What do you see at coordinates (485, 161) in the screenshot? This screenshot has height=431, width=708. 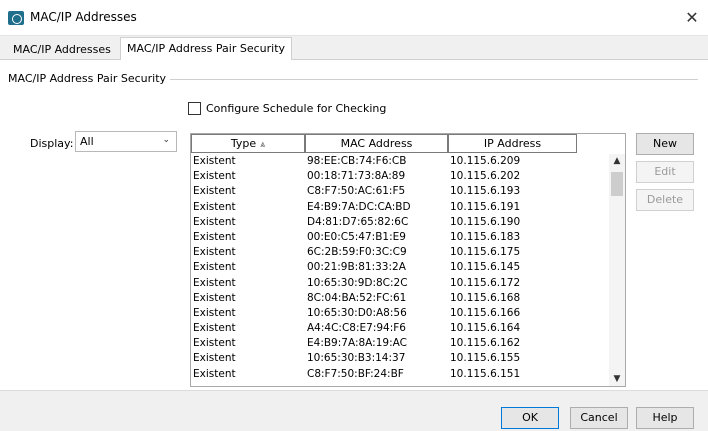 I see `cell-ip-address: 10.115.6.209` at bounding box center [485, 161].